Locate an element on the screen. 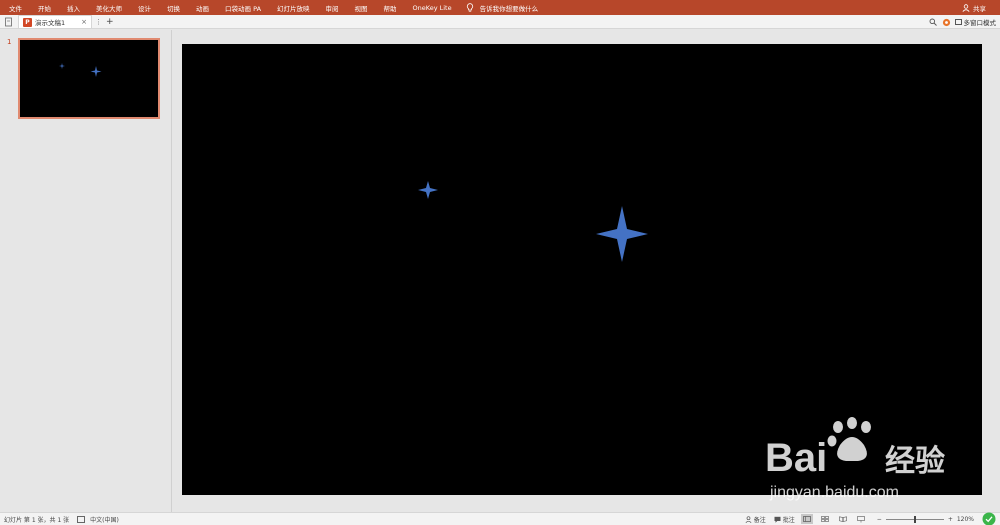 The image size is (1000, 525). tell-me-label: 告诉我你想要做什么 is located at coordinates (509, 8).